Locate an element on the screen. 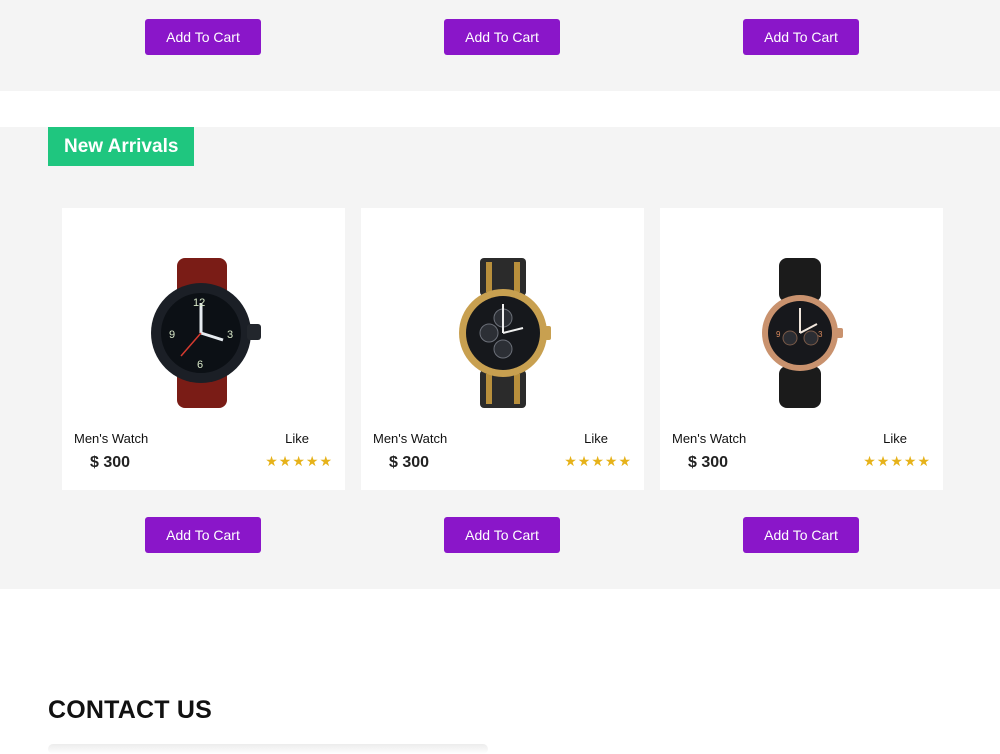 This screenshot has height=754, width=1000. product-image: 3 9 is located at coordinates (801, 333).